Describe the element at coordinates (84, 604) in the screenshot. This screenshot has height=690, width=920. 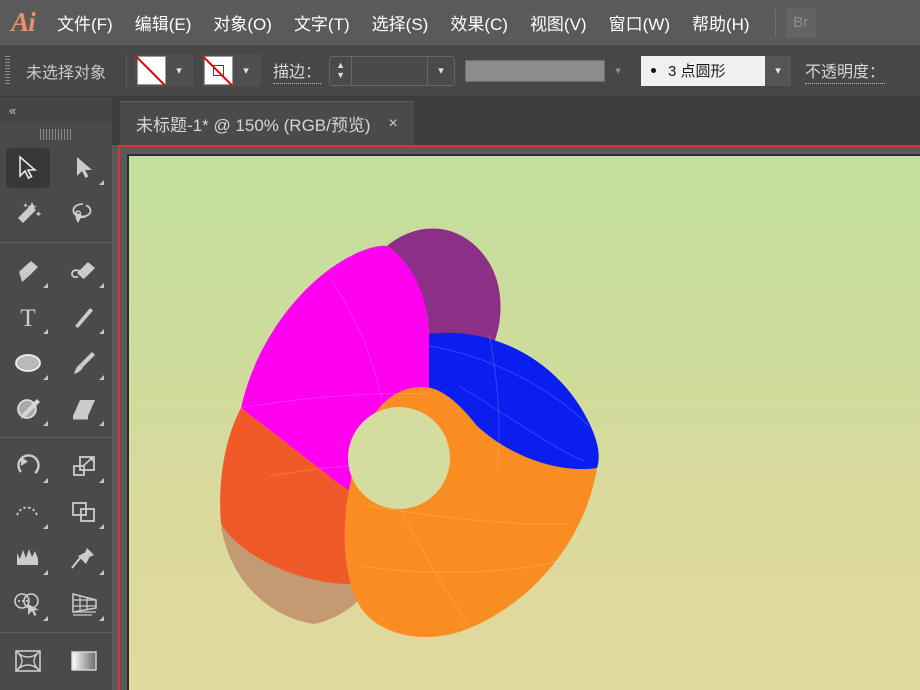
I see `tool-perspective-grid` at that location.